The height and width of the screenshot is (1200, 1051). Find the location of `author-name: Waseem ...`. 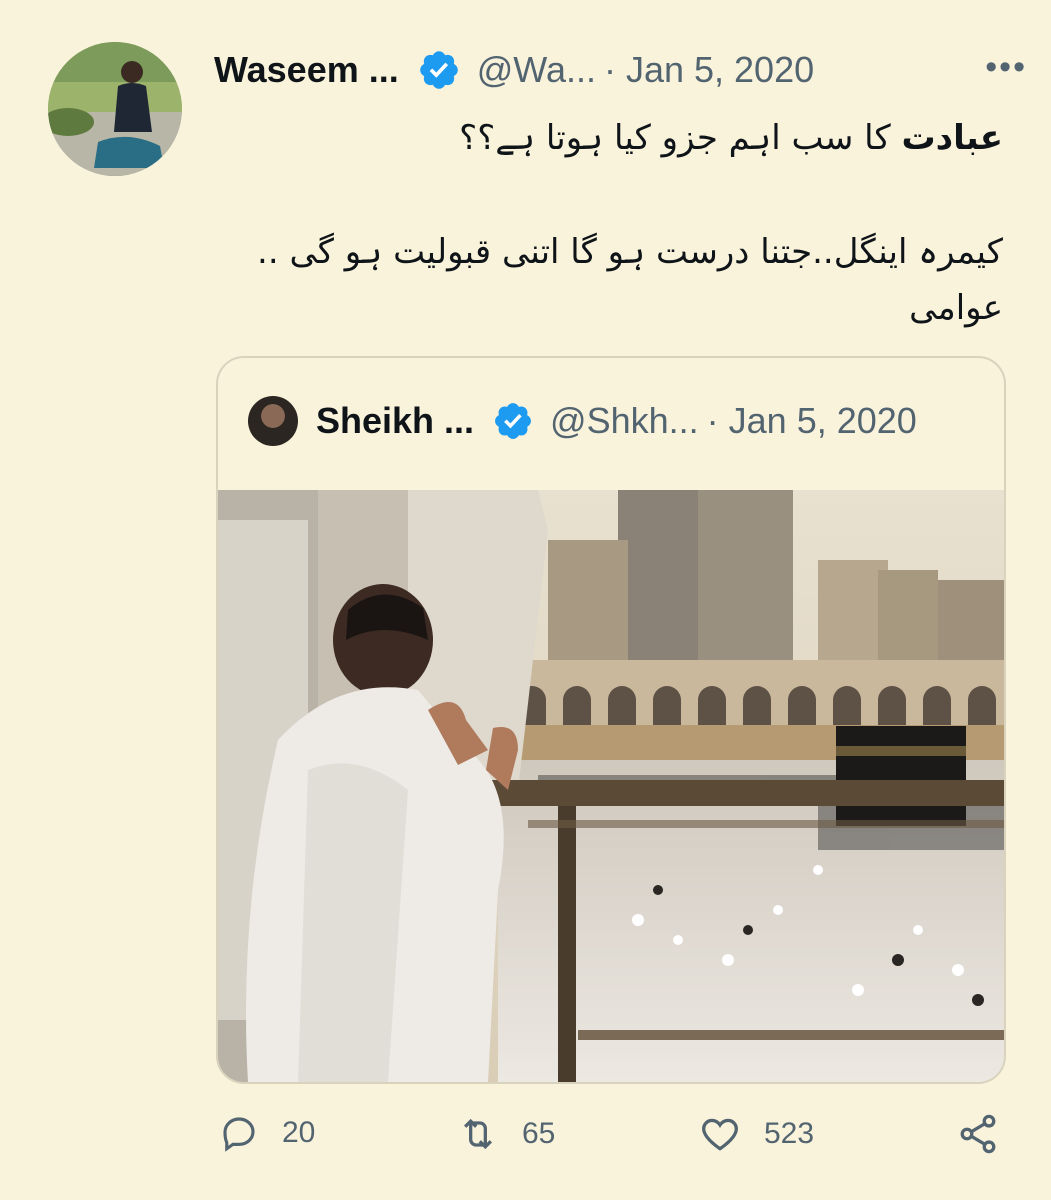

author-name: Waseem ... is located at coordinates (306, 70).